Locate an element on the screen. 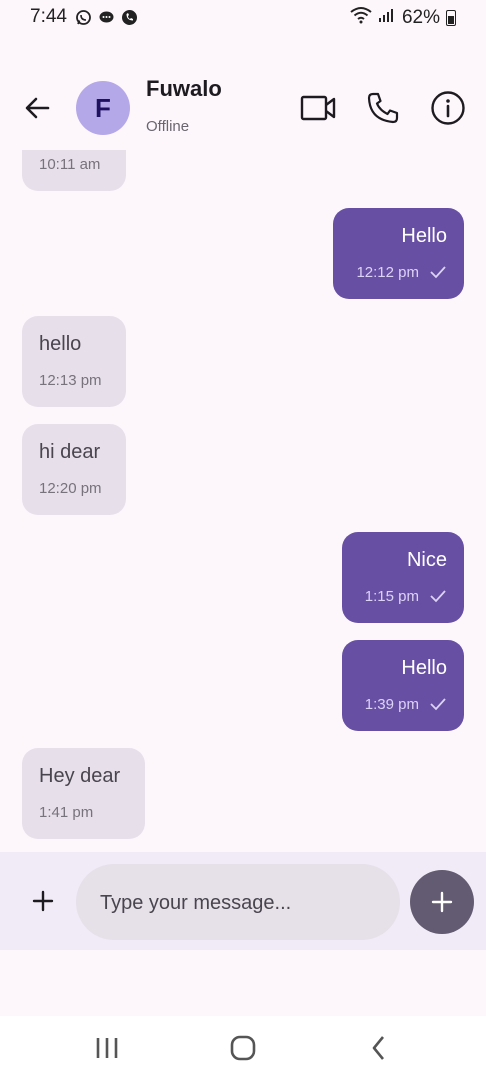  message-input is located at coordinates (245, 903).